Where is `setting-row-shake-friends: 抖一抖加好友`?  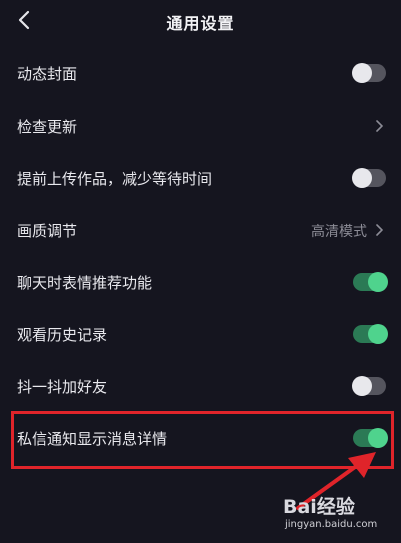
setting-row-shake-friends: 抖一抖加好友 is located at coordinates (200, 387).